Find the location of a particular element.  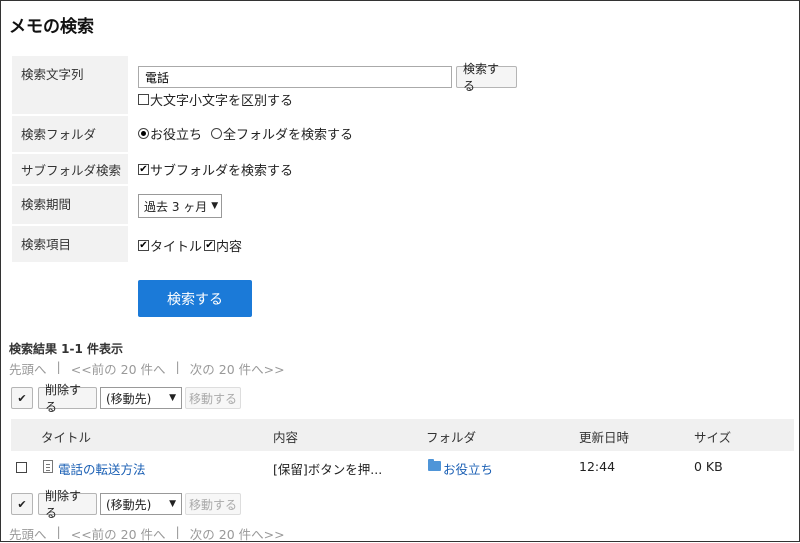

move-target-select: (移動先) ▼ is located at coordinates (141, 398).